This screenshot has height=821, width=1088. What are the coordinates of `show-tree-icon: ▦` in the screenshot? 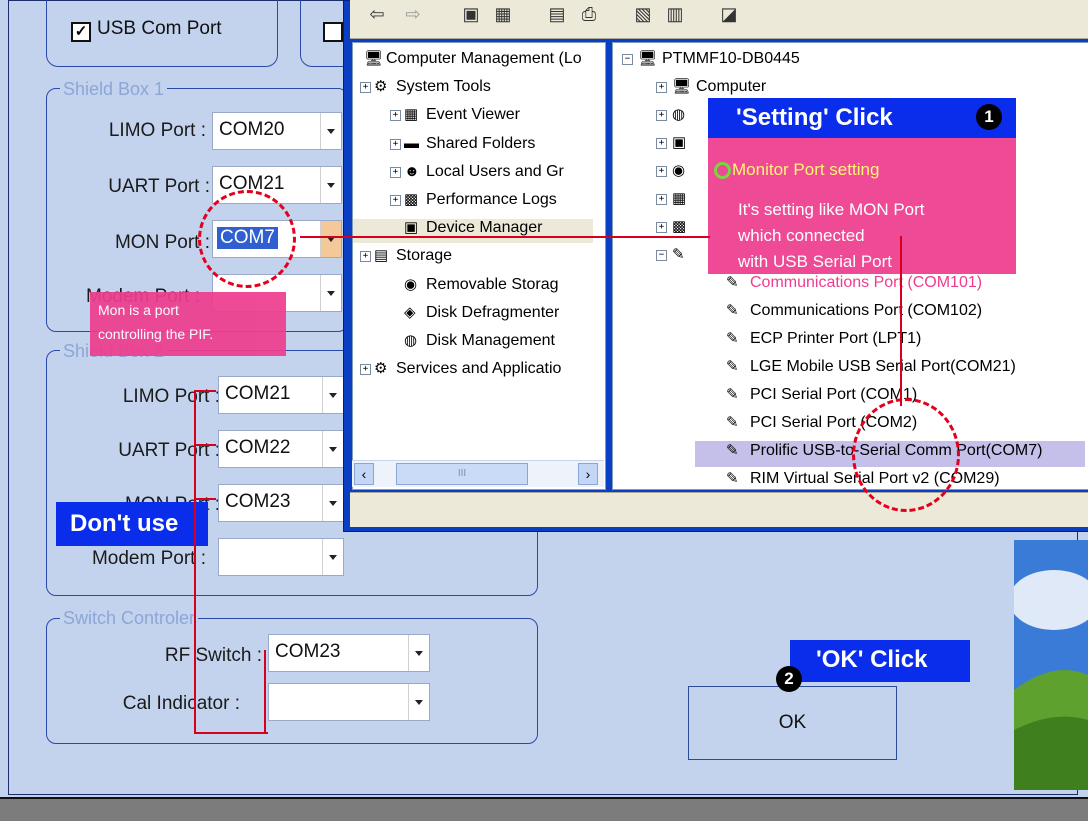 It's located at (503, 14).